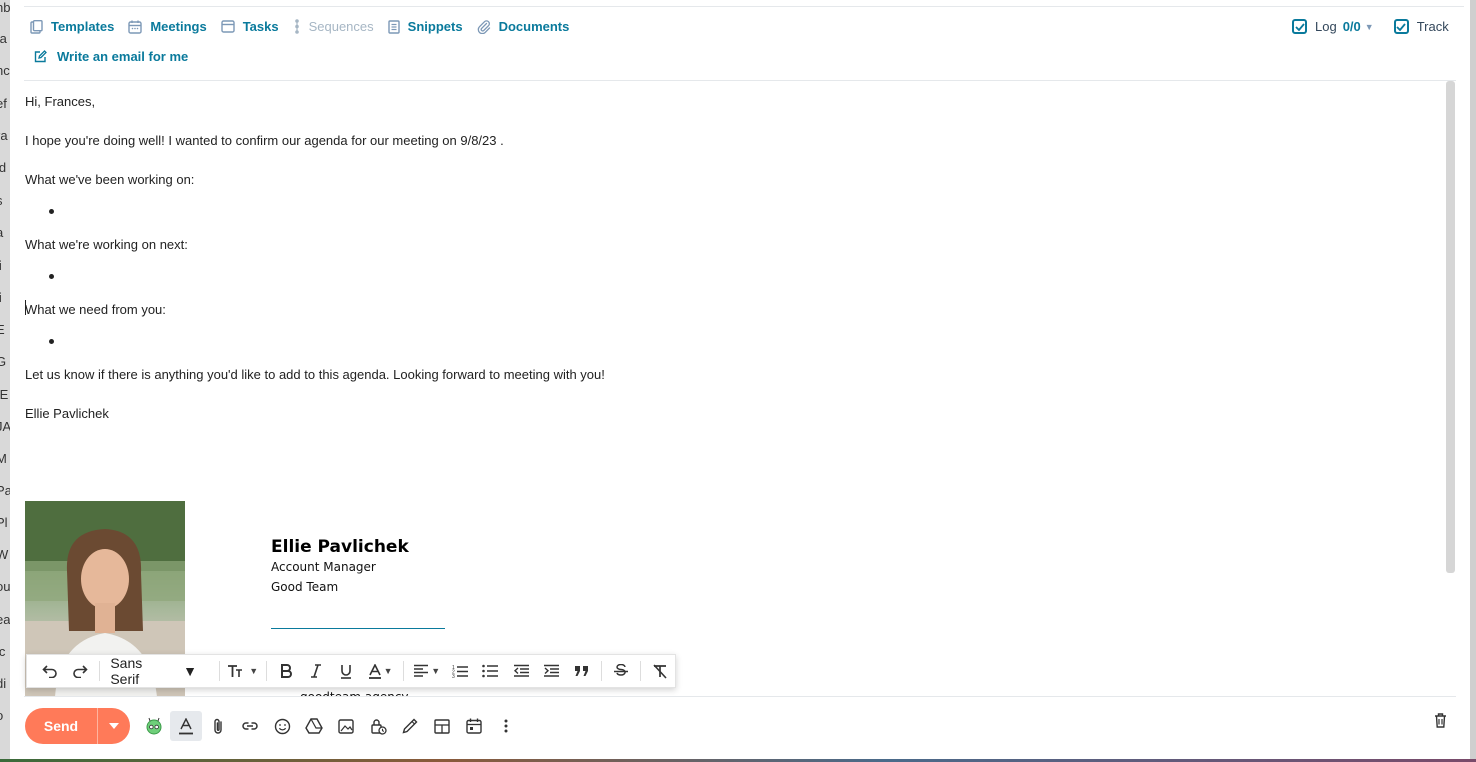  I want to click on send-options-button, so click(114, 726).